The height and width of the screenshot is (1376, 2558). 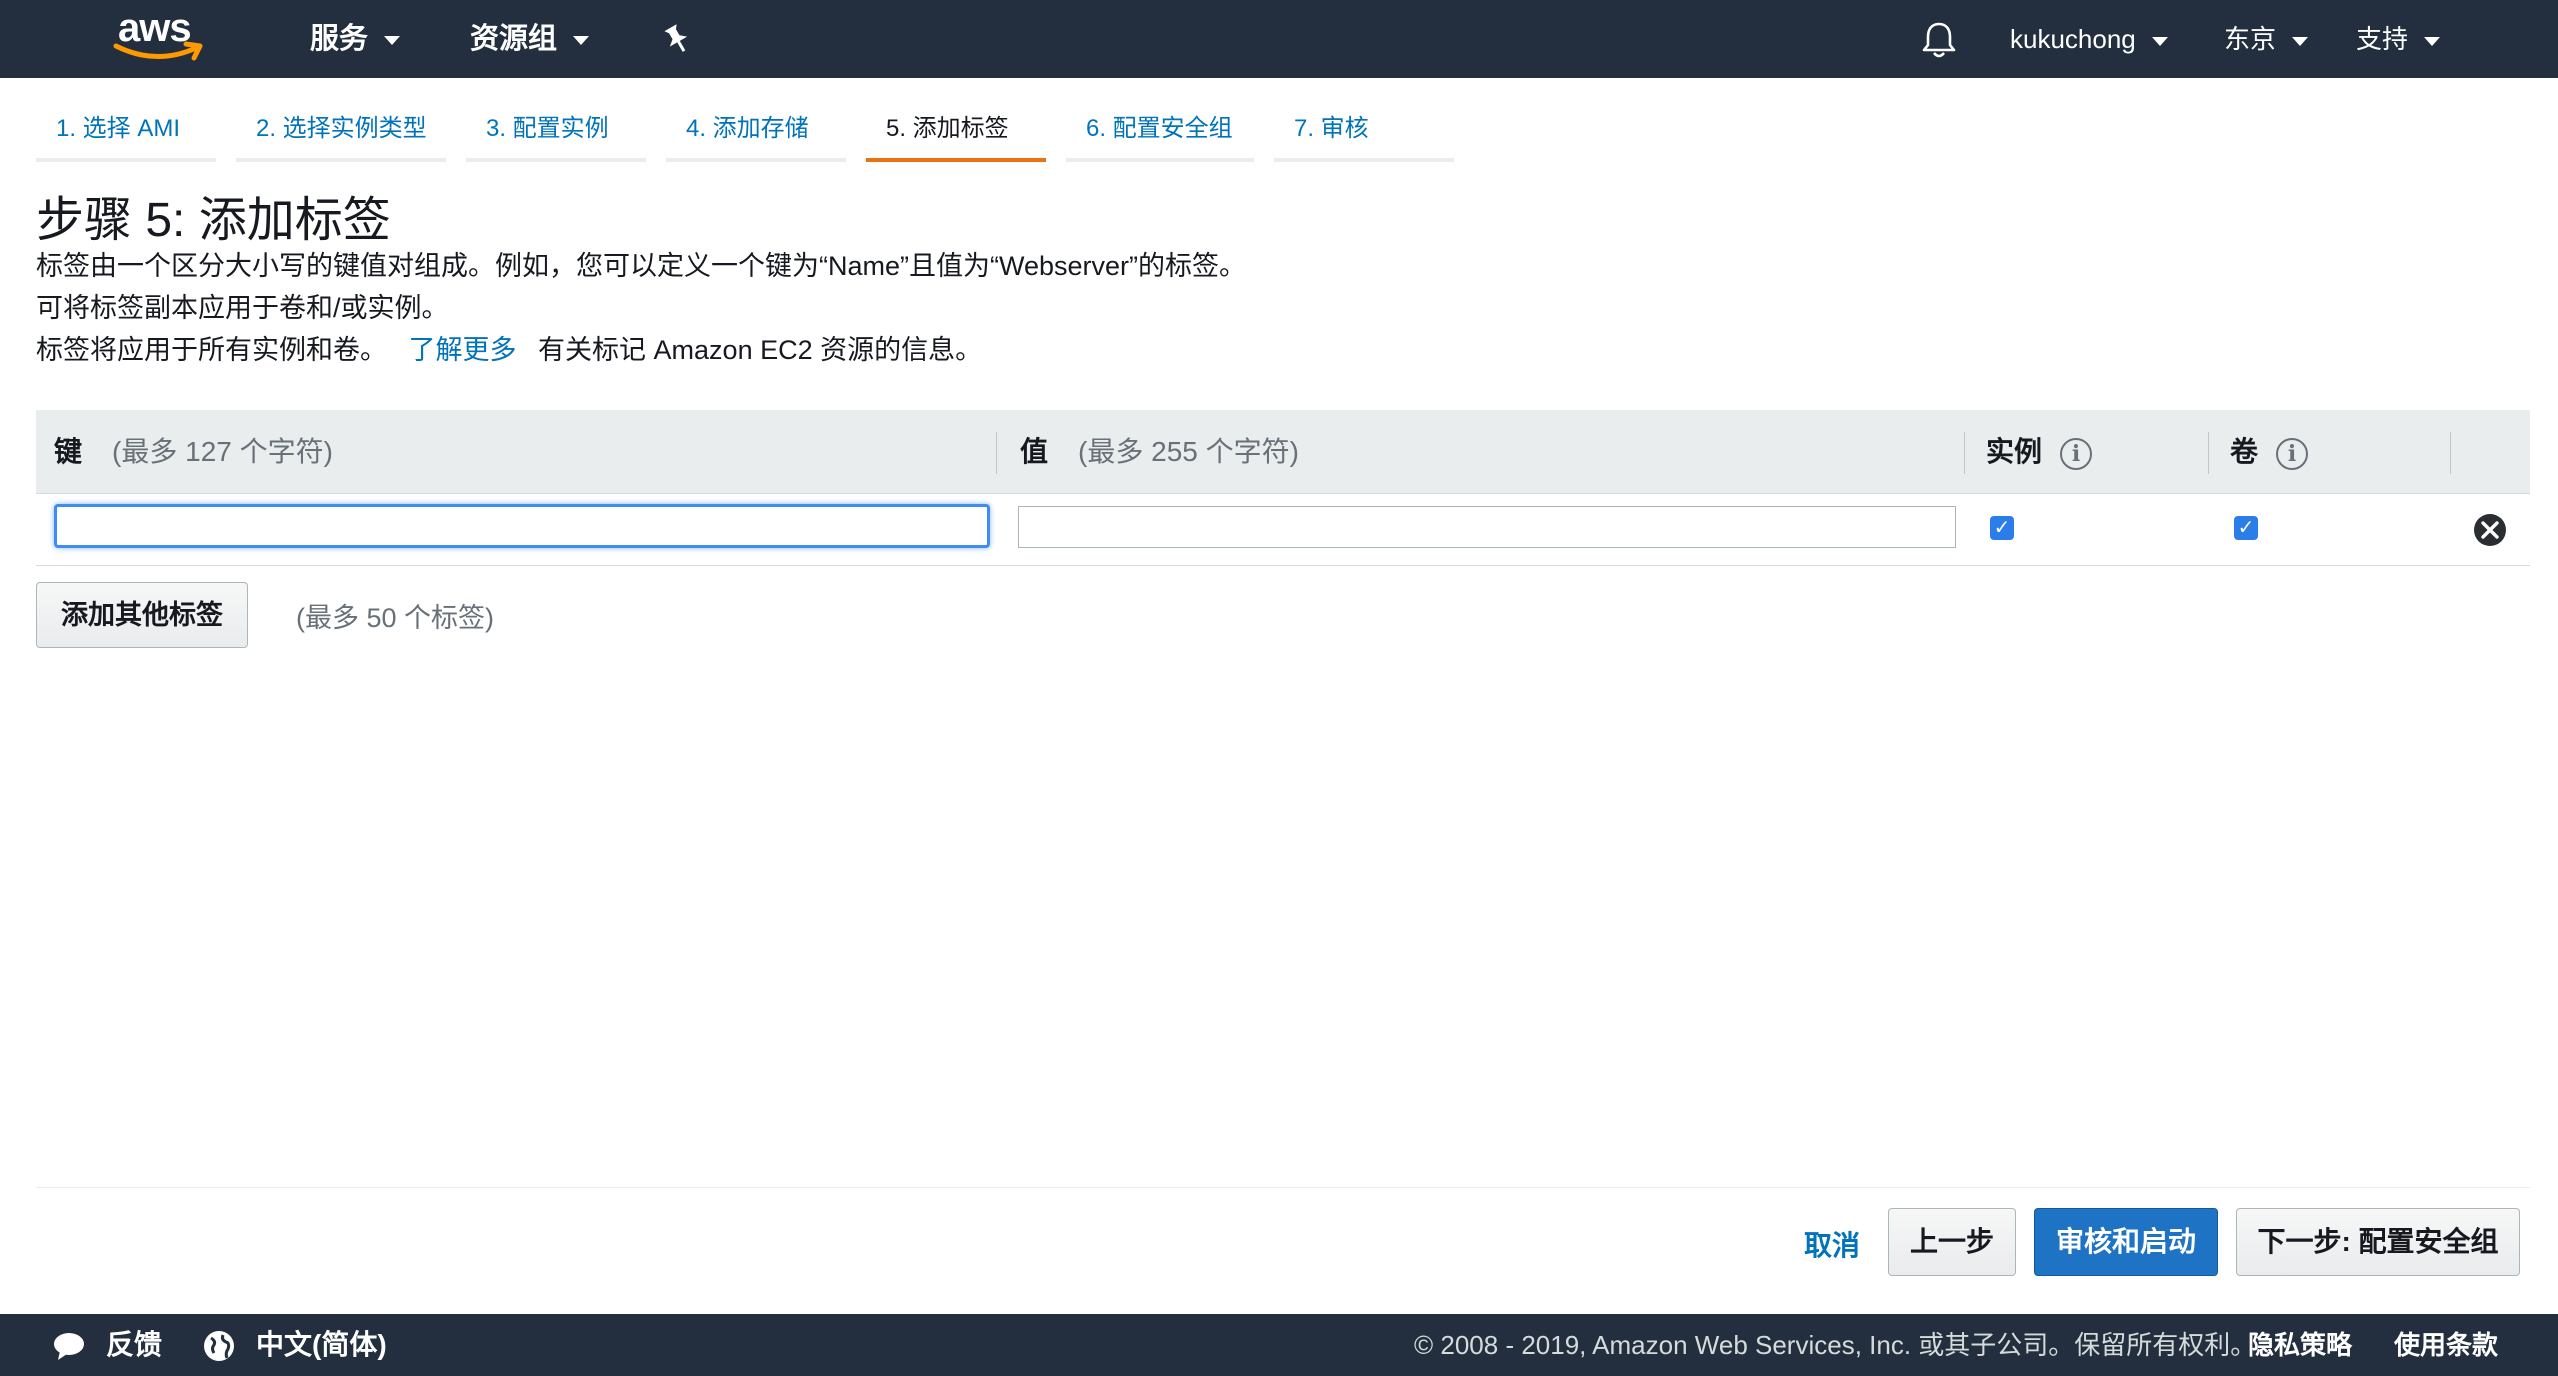 What do you see at coordinates (1952, 1242) in the screenshot?
I see `previous-button: 上一步` at bounding box center [1952, 1242].